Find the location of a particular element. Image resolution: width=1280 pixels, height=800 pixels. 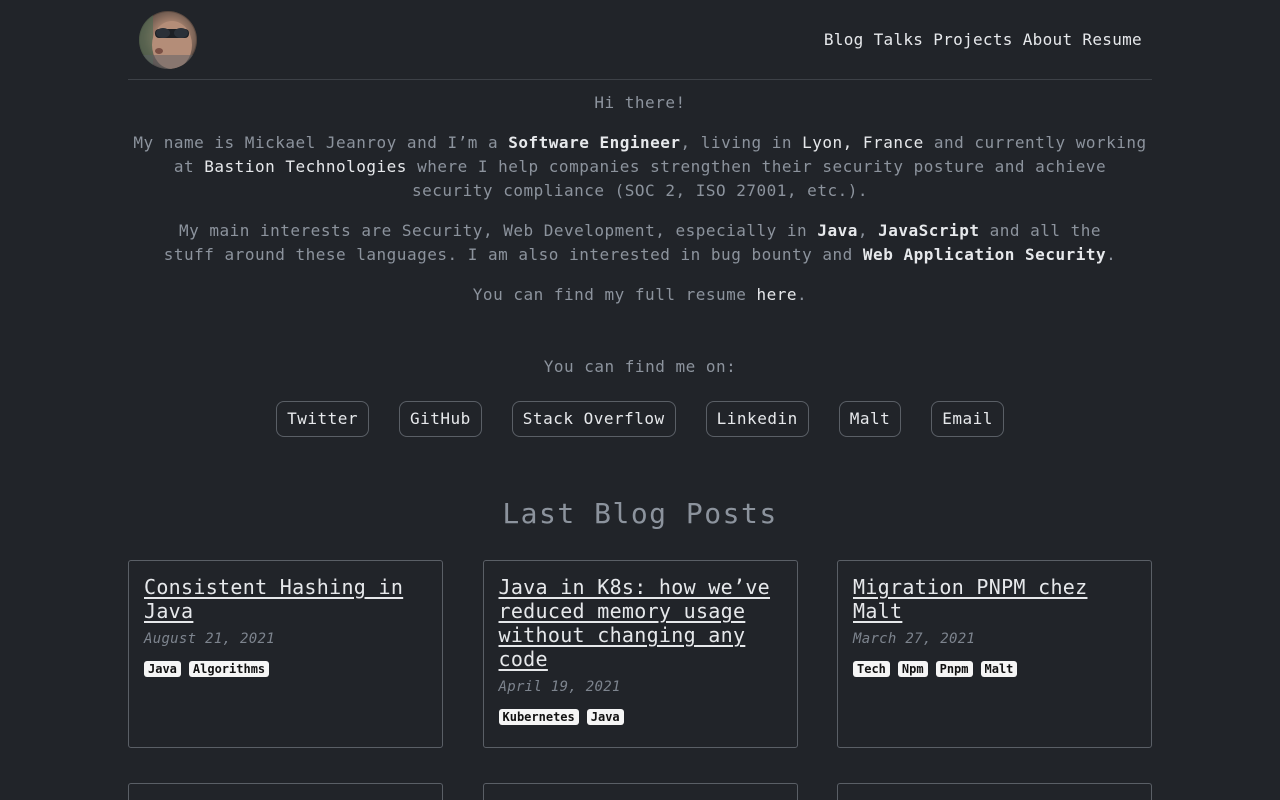

intro-text: My name is Mickael Jeanroy and I’m a is located at coordinates (321, 142).